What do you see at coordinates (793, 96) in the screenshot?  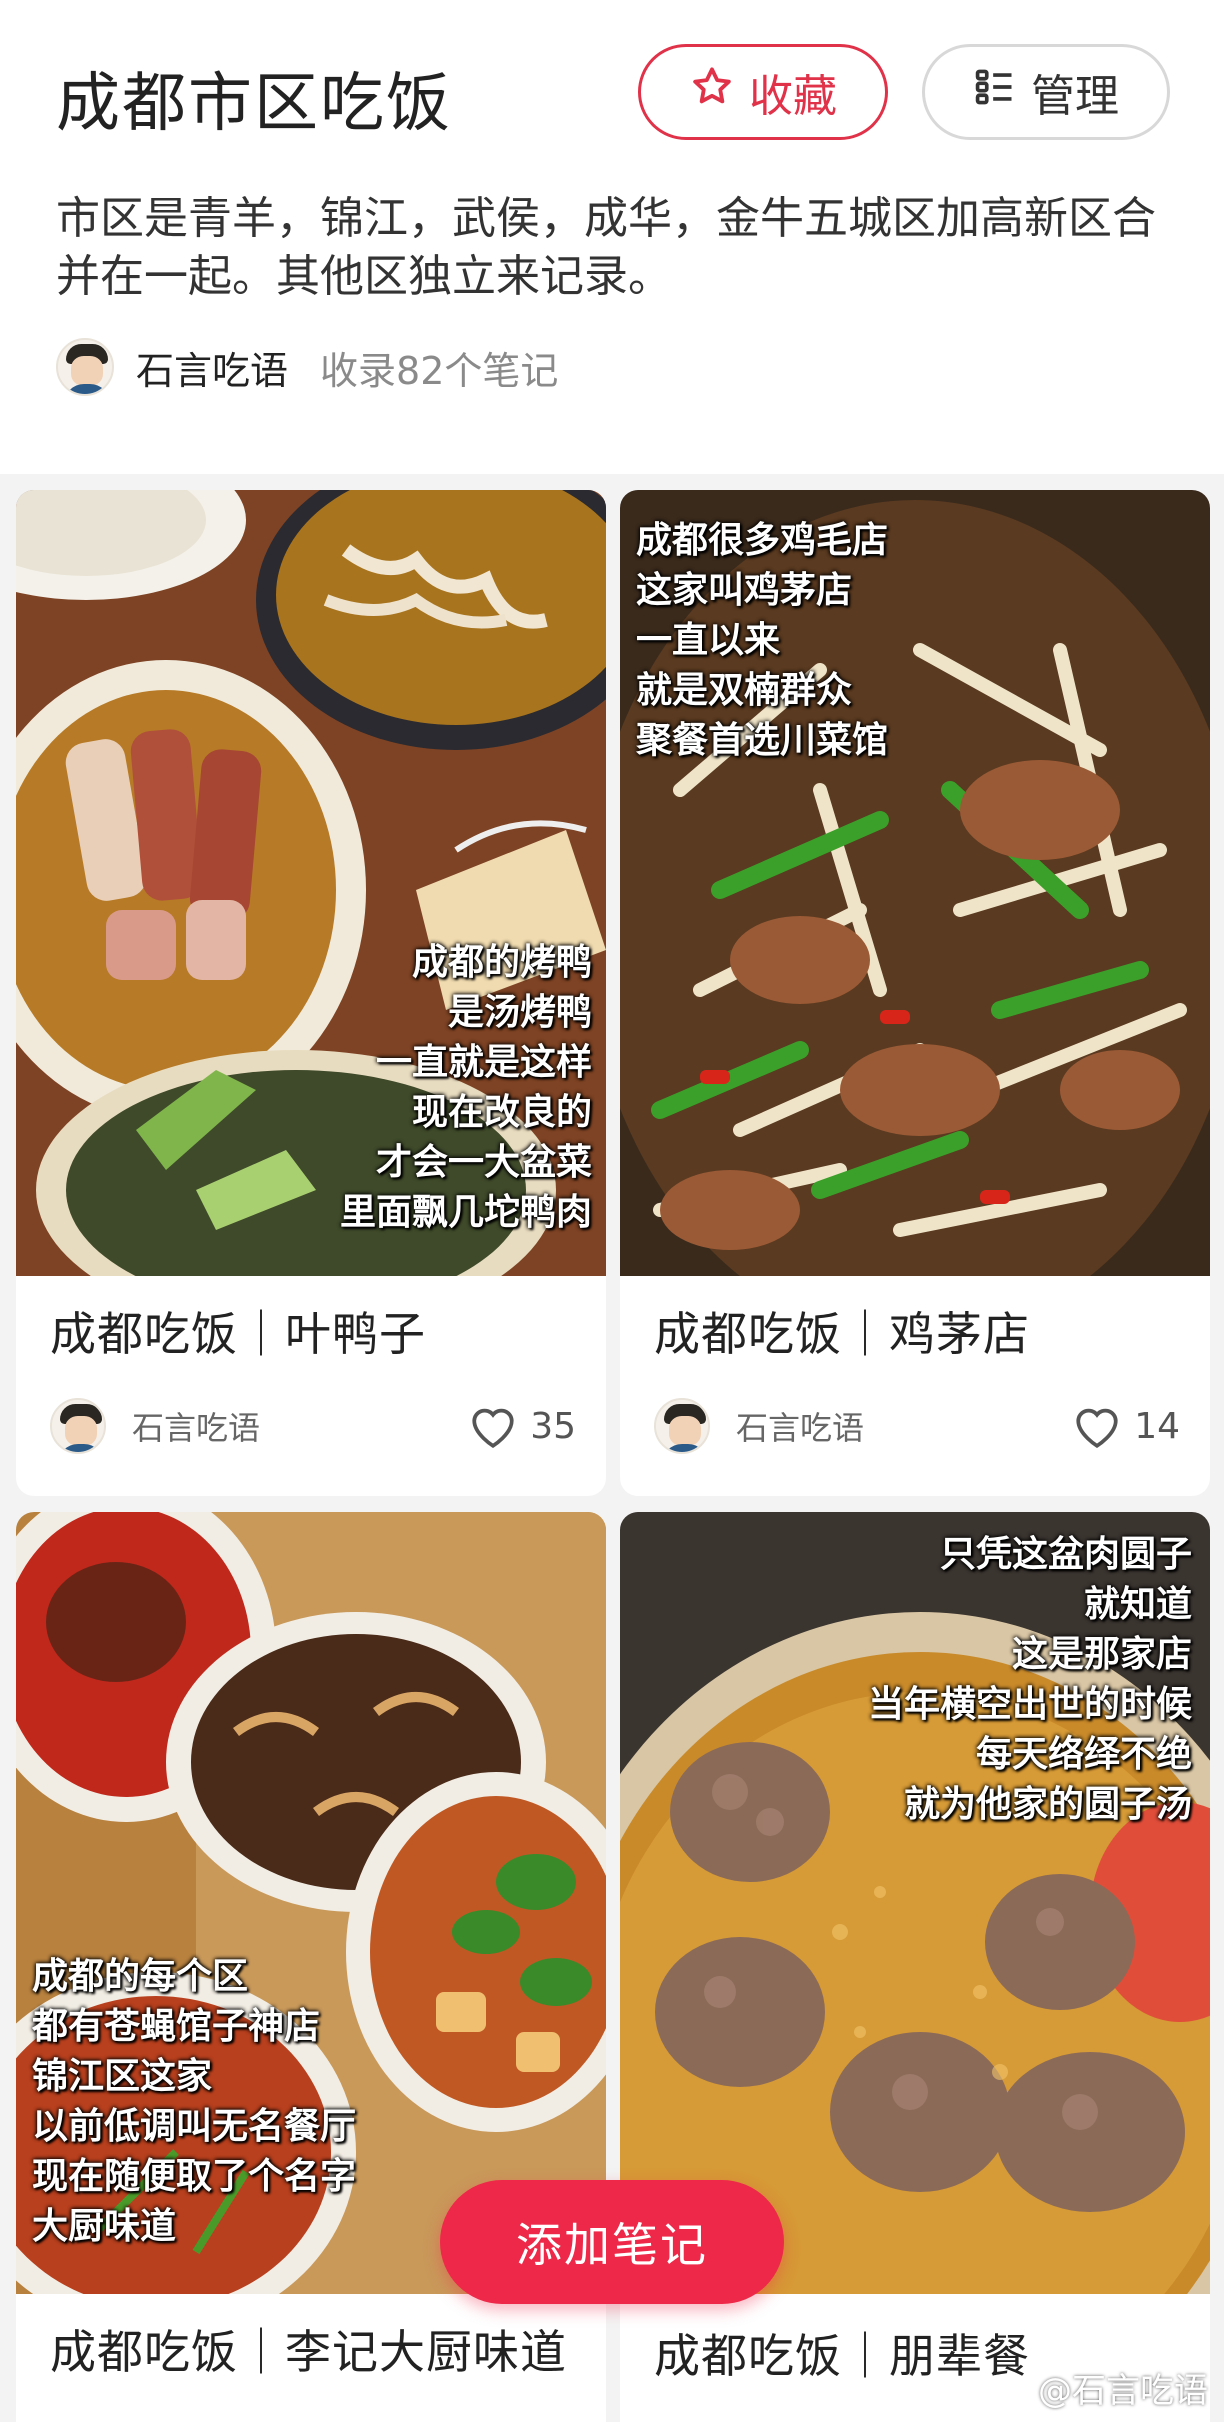 I see `favorite-label: 收藏` at bounding box center [793, 96].